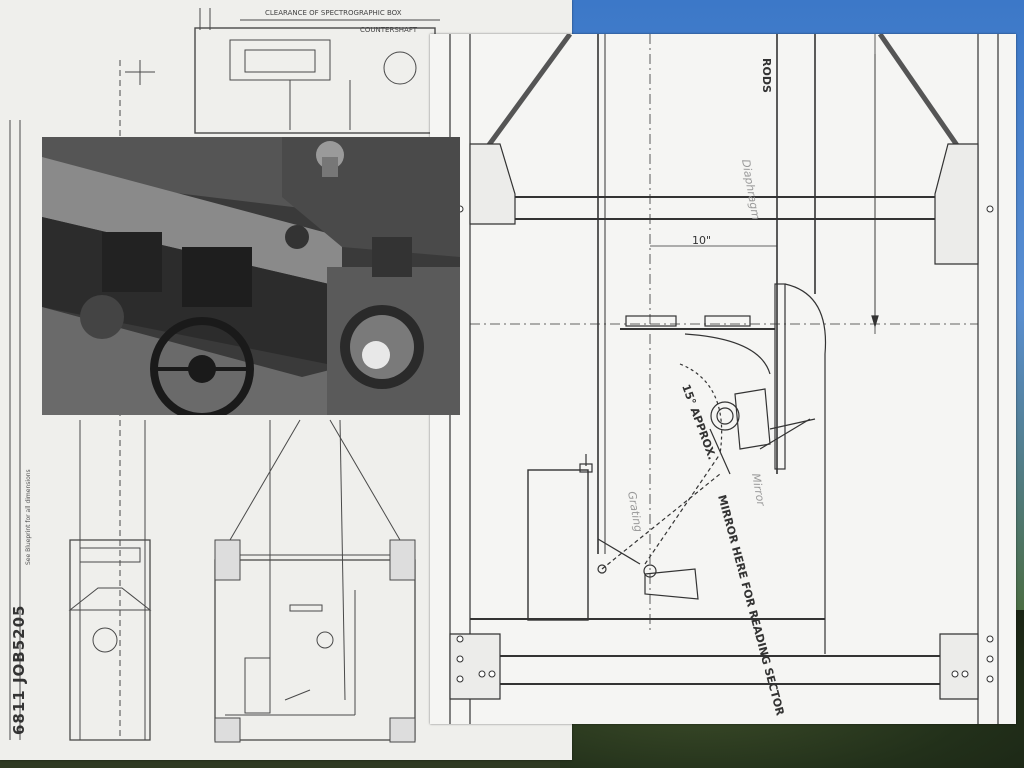  Describe the element at coordinates (389, 30) in the screenshot. I see `back-countershaft-label: COUNTERSHAFT` at that location.